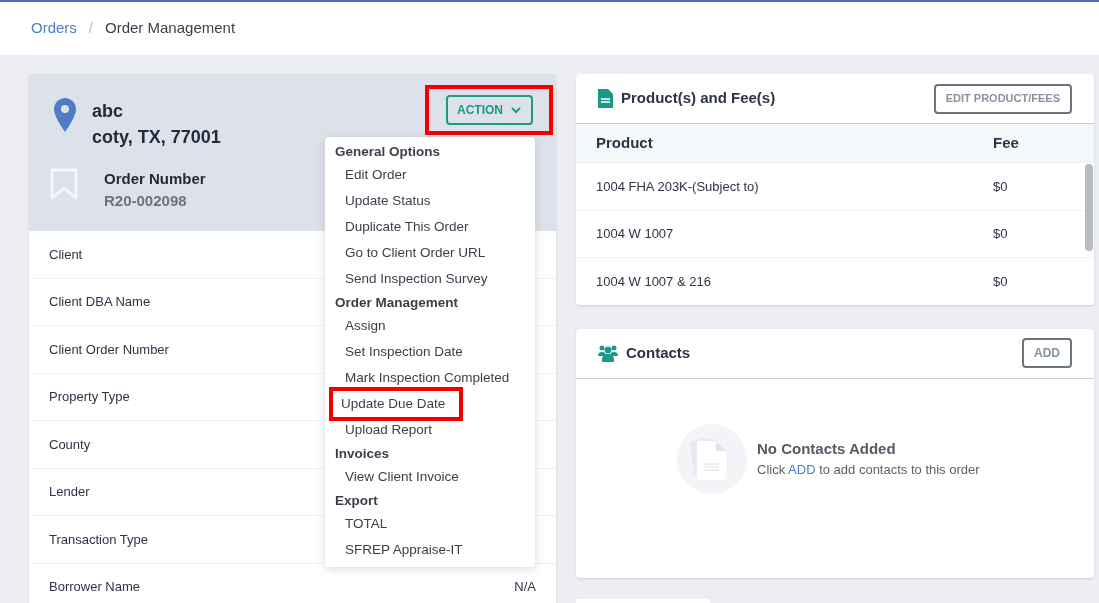  Describe the element at coordinates (625, 142) in the screenshot. I see `column-header: Product` at that location.